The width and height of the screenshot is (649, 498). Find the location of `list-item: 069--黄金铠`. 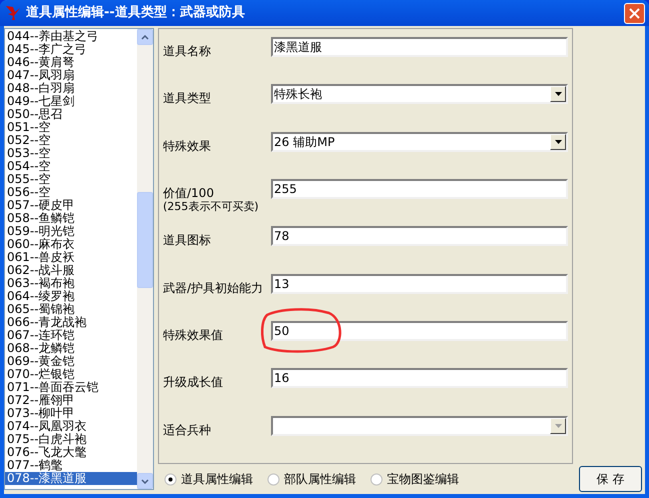

list-item: 069--黄金铠 is located at coordinates (71, 361).